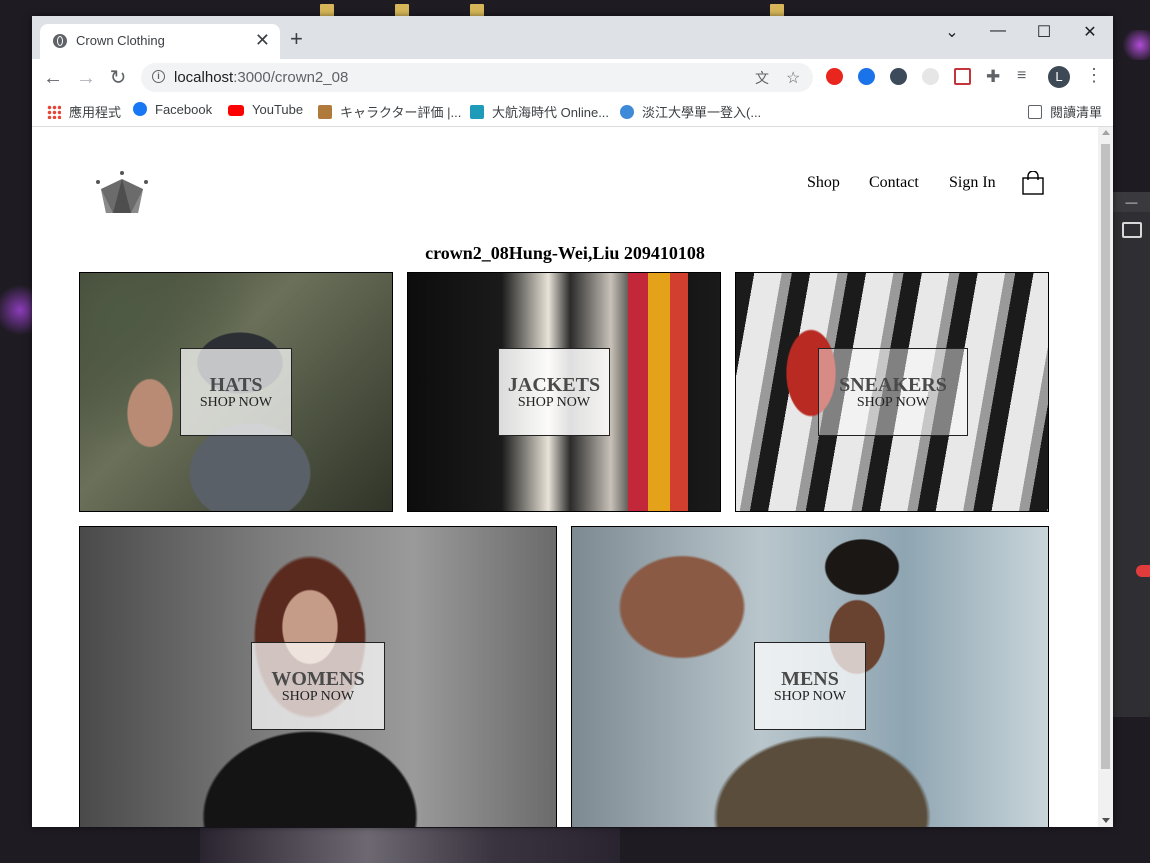 This screenshot has height=863, width=1150. I want to click on ship-icon, so click(477, 112).